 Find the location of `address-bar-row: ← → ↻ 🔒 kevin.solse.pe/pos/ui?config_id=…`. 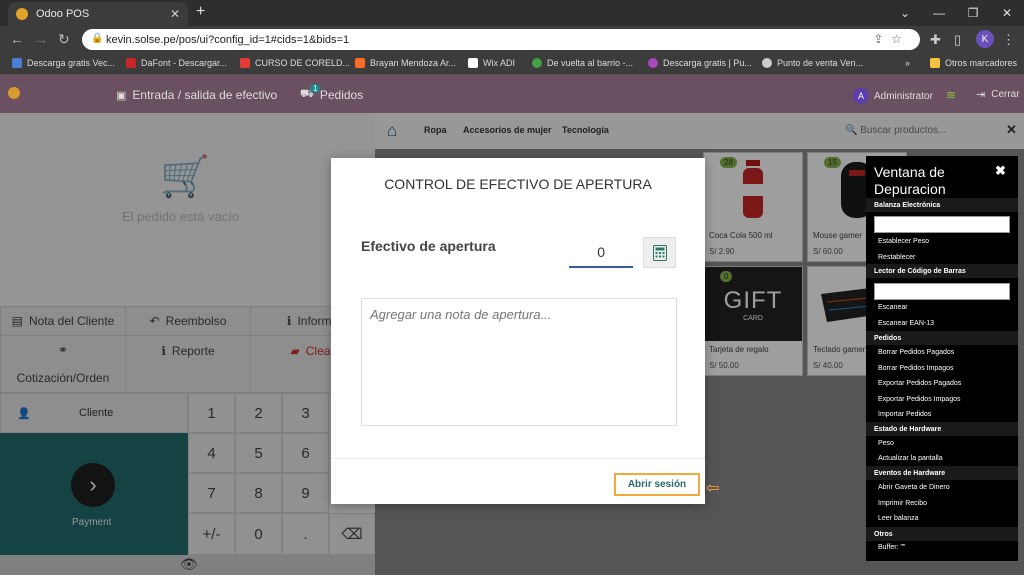

address-bar-row: ← → ↻ 🔒 kevin.solse.pe/pos/ui?config_id=… is located at coordinates (512, 39).